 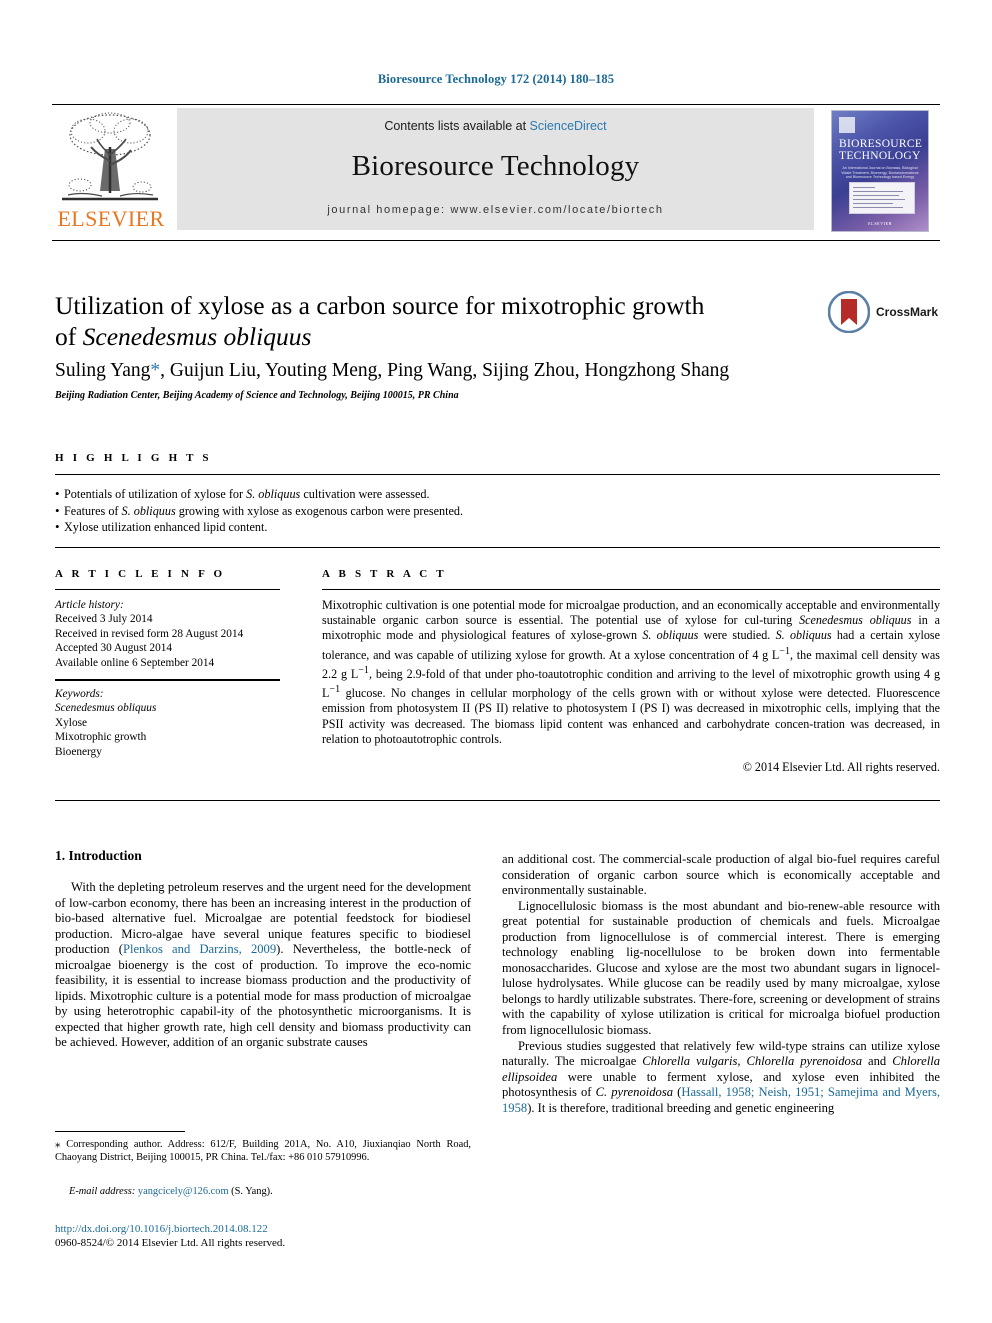 I want to click on cover-title-line2: TECHNOLOGY, so click(x=880, y=156).